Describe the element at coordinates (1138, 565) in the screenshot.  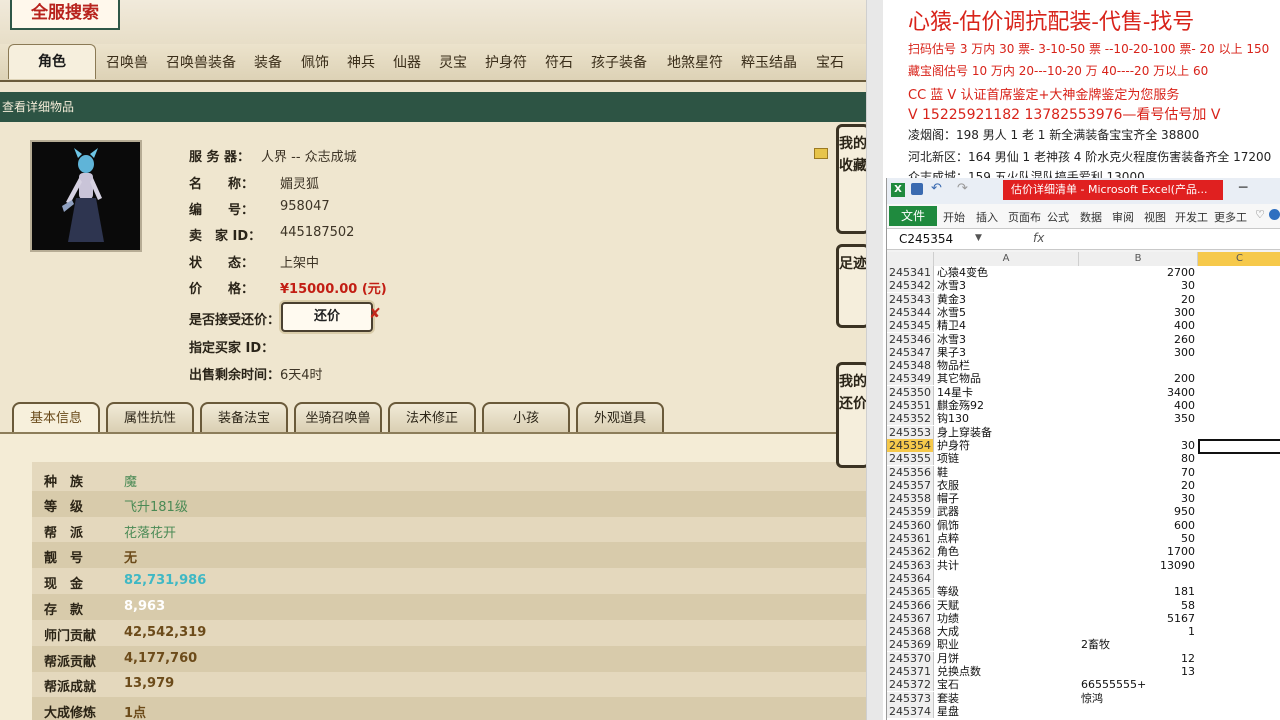
I see `cell-b: 13090` at that location.